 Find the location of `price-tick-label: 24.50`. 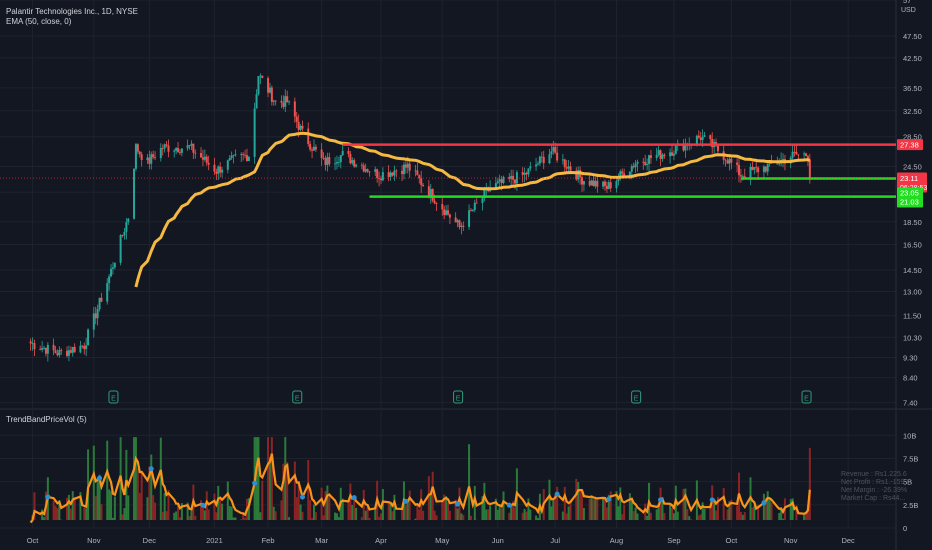

price-tick-label: 24.50 is located at coordinates (912, 167).